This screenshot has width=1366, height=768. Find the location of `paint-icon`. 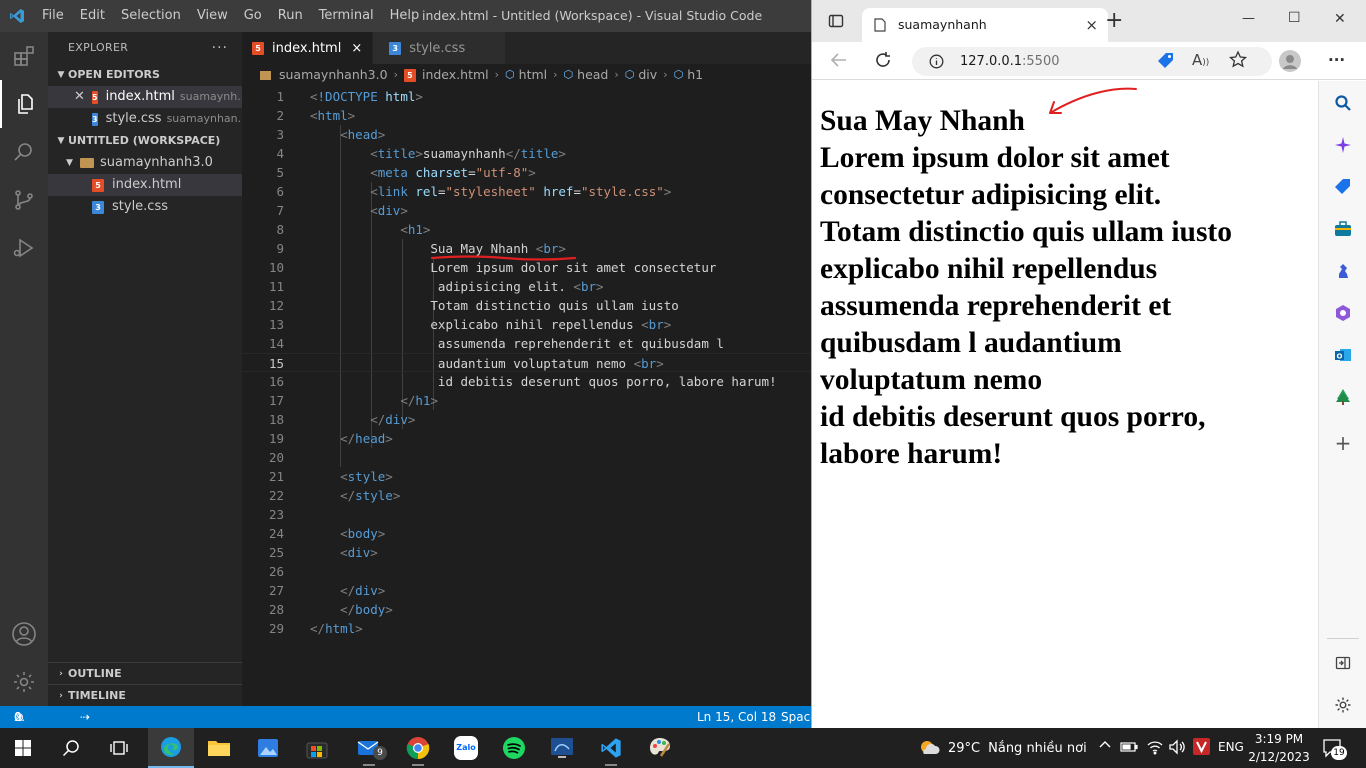

paint-icon is located at coordinates (660, 748).